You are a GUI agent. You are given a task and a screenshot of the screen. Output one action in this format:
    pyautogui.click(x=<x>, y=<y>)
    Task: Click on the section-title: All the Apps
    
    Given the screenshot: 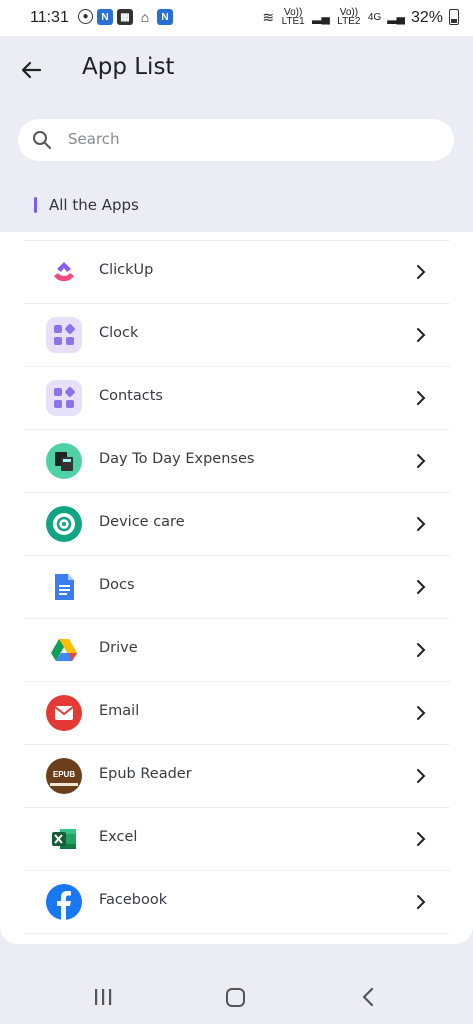 What is the action you would take?
    pyautogui.click(x=94, y=205)
    